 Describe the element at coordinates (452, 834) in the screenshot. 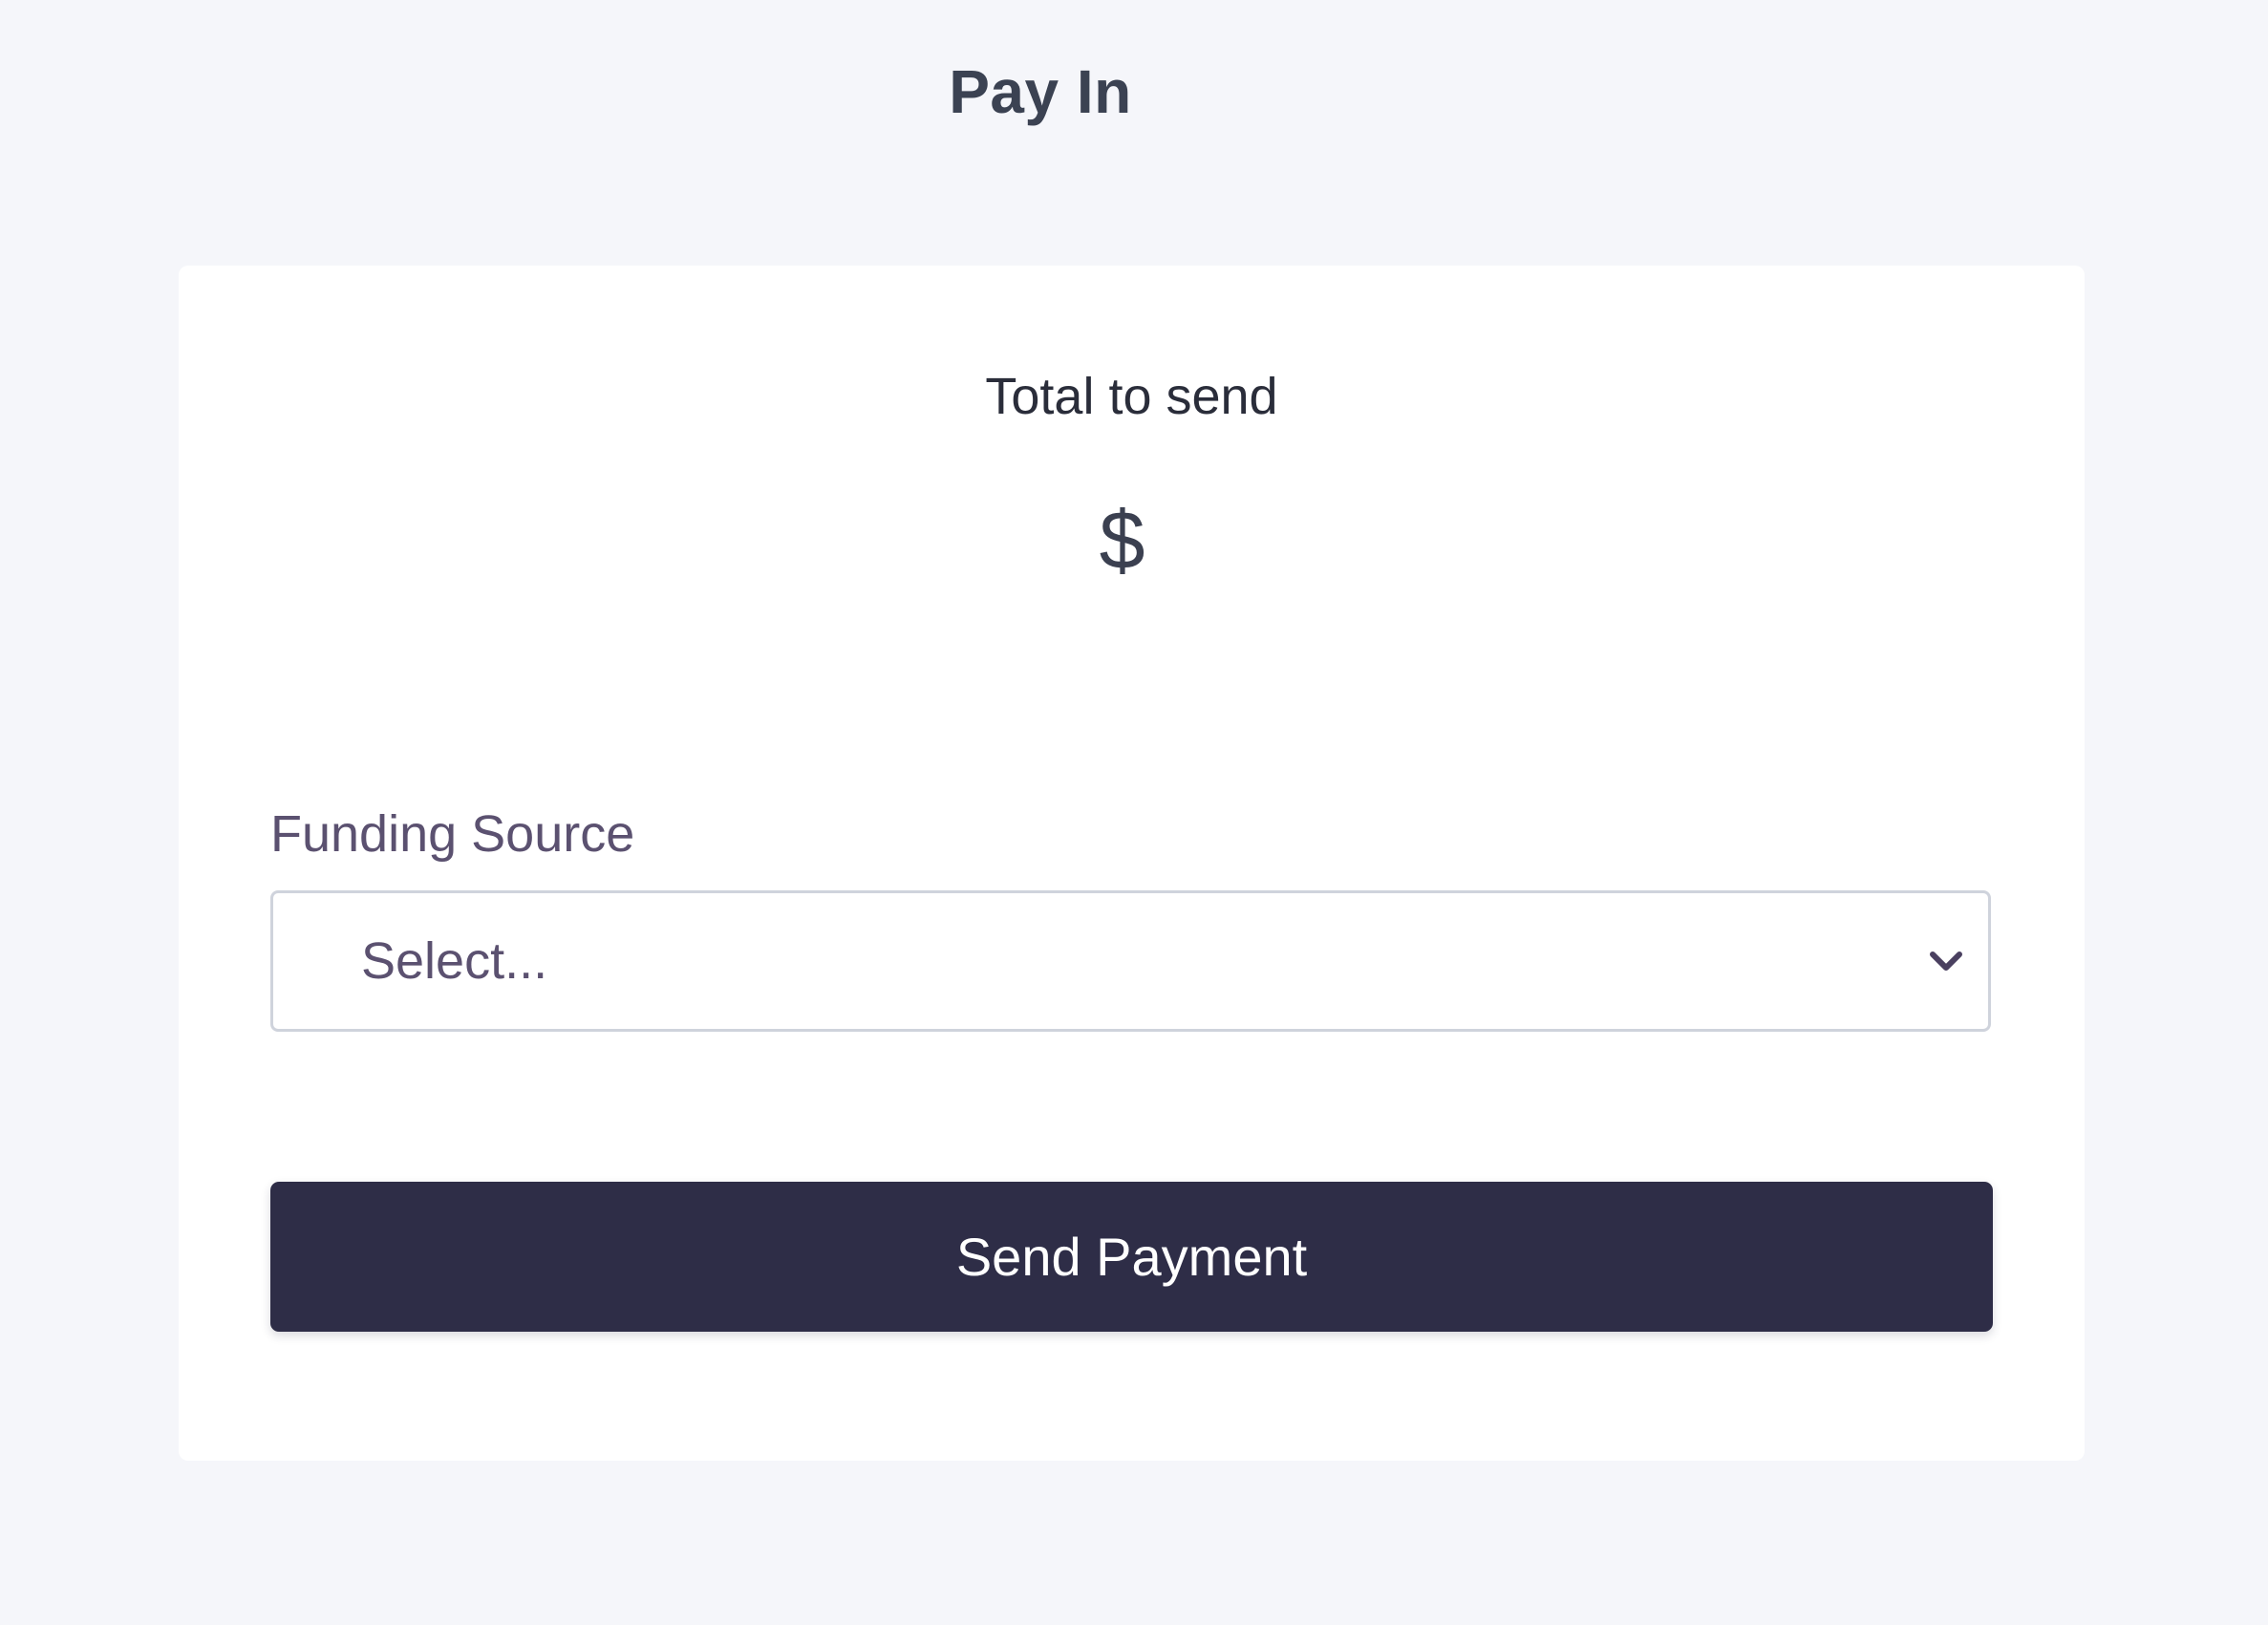

I see `funding-source-label: Funding Source` at that location.